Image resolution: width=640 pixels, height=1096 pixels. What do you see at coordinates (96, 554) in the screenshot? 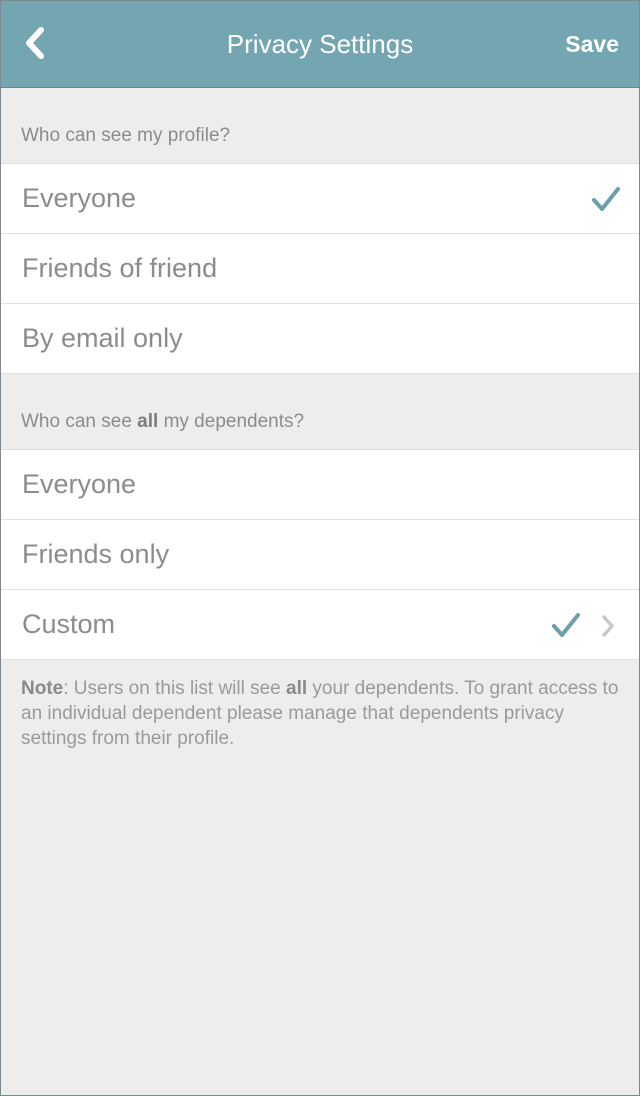
I see `option-label: Friends only` at bounding box center [96, 554].